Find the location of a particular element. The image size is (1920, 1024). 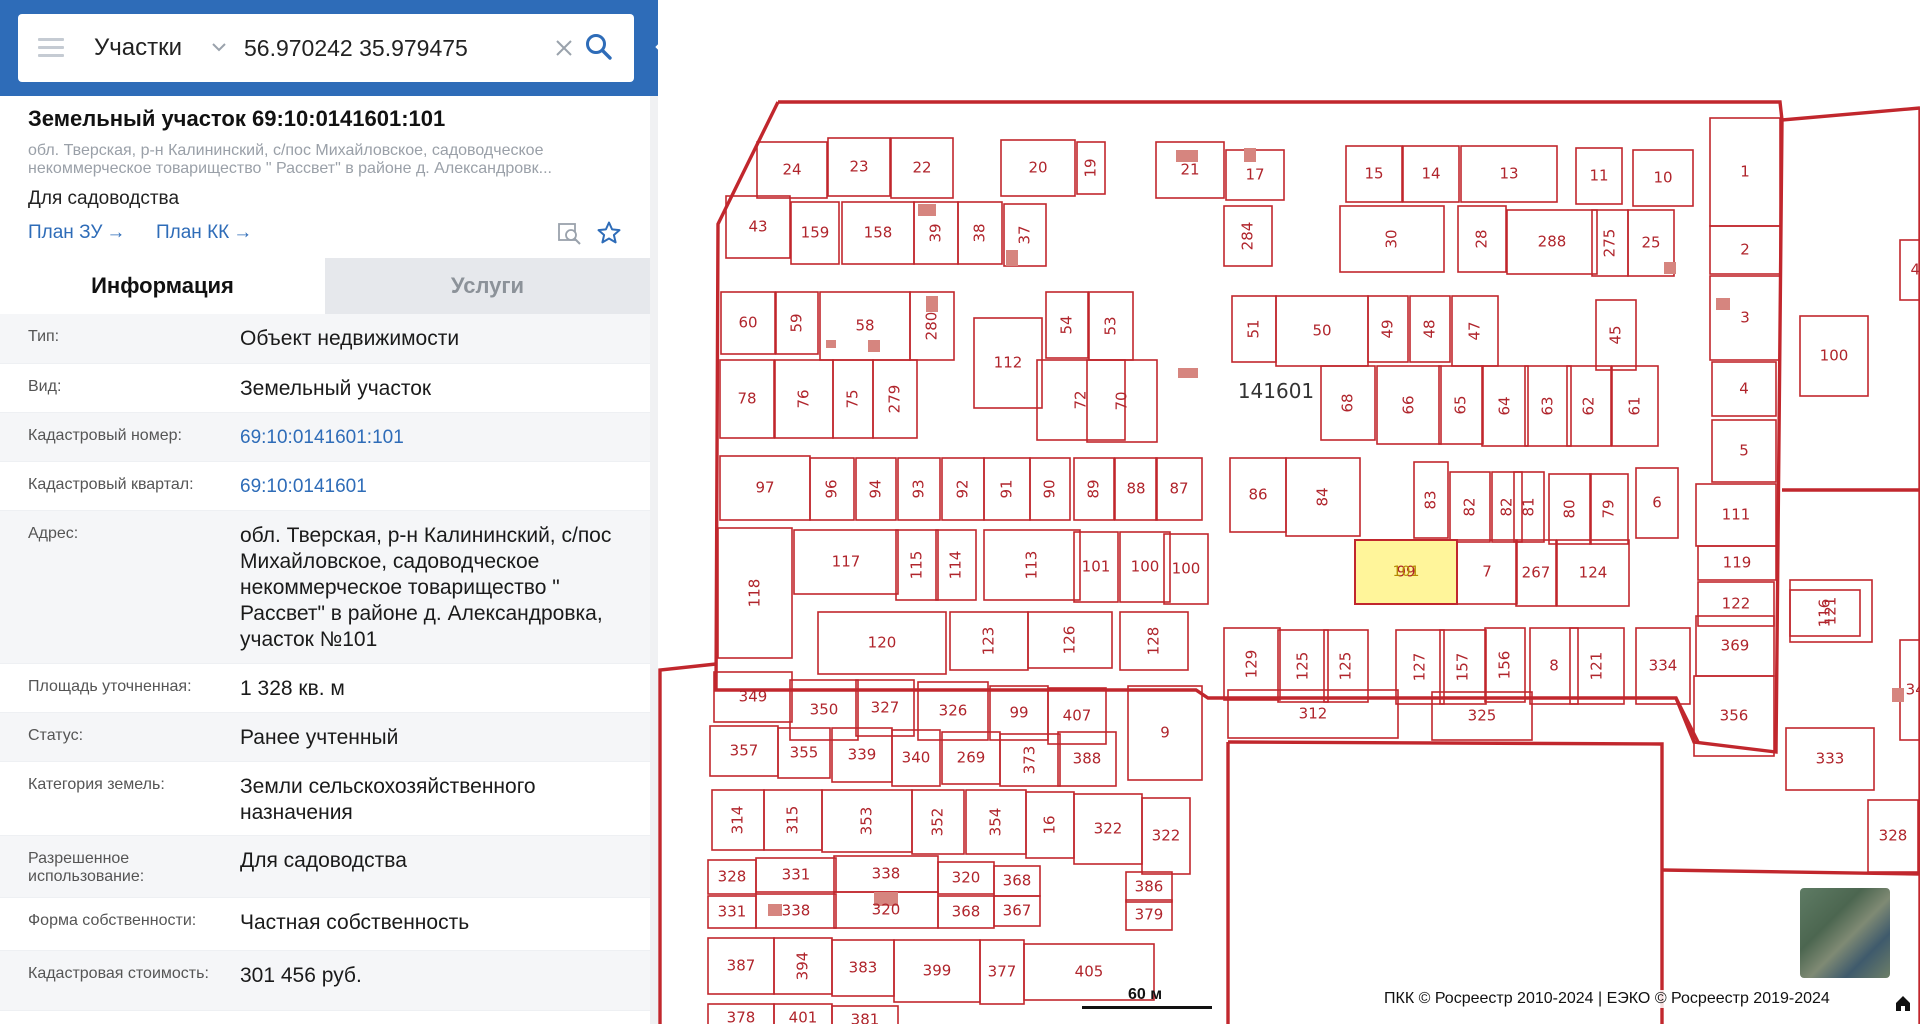

parcel-number: 284 is located at coordinates (1248, 236).